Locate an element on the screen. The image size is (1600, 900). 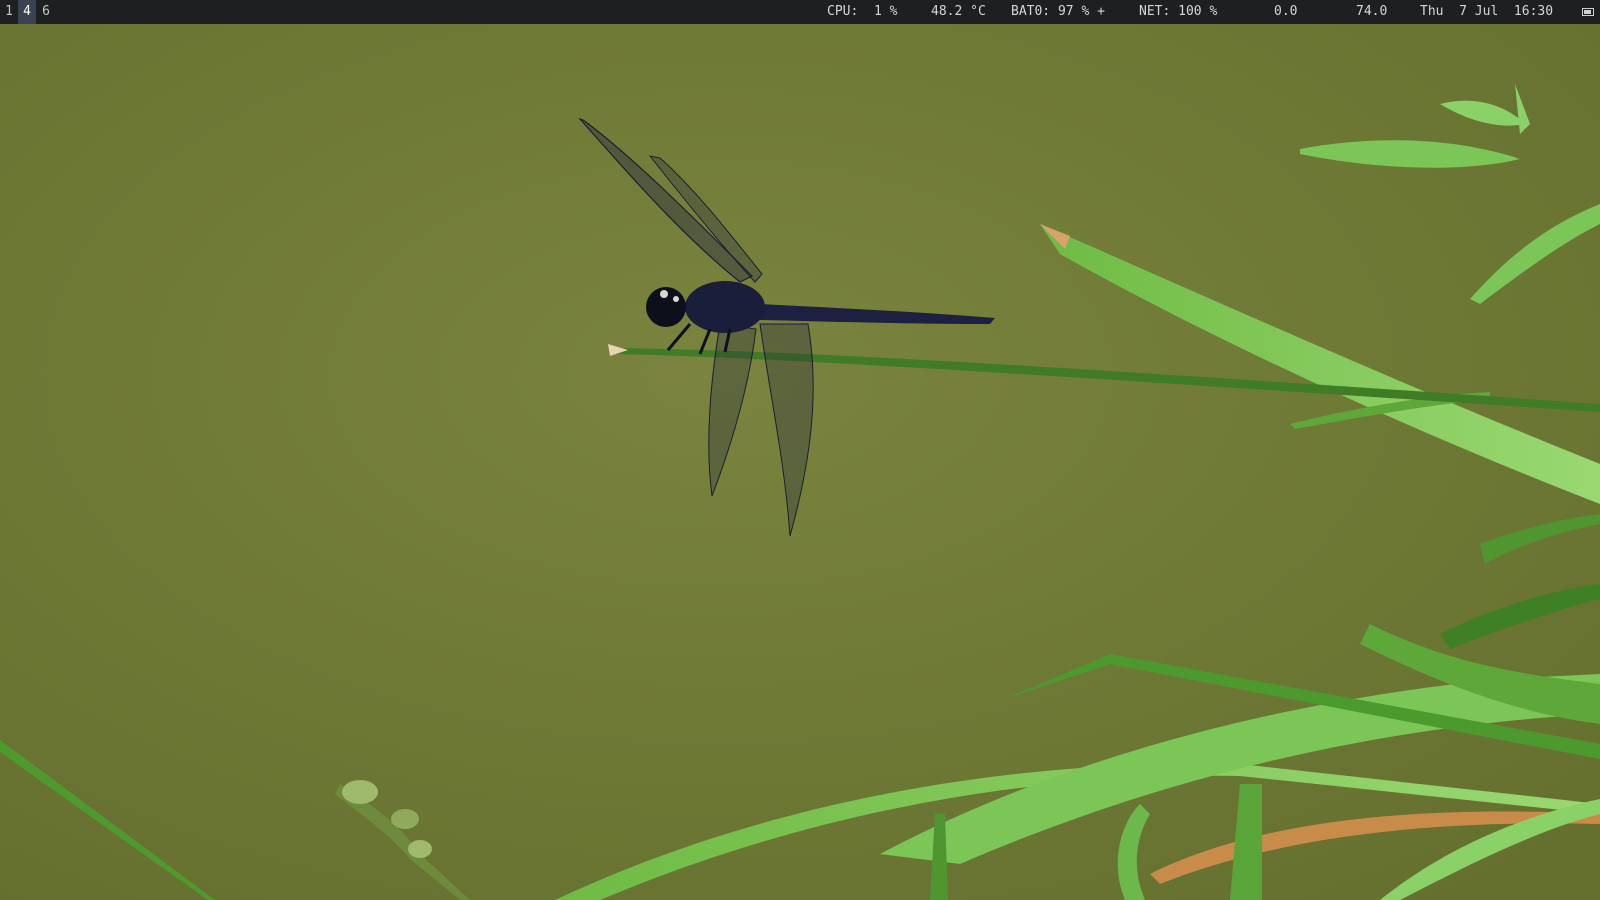
workspace-1: 1 is located at coordinates (9, 12).